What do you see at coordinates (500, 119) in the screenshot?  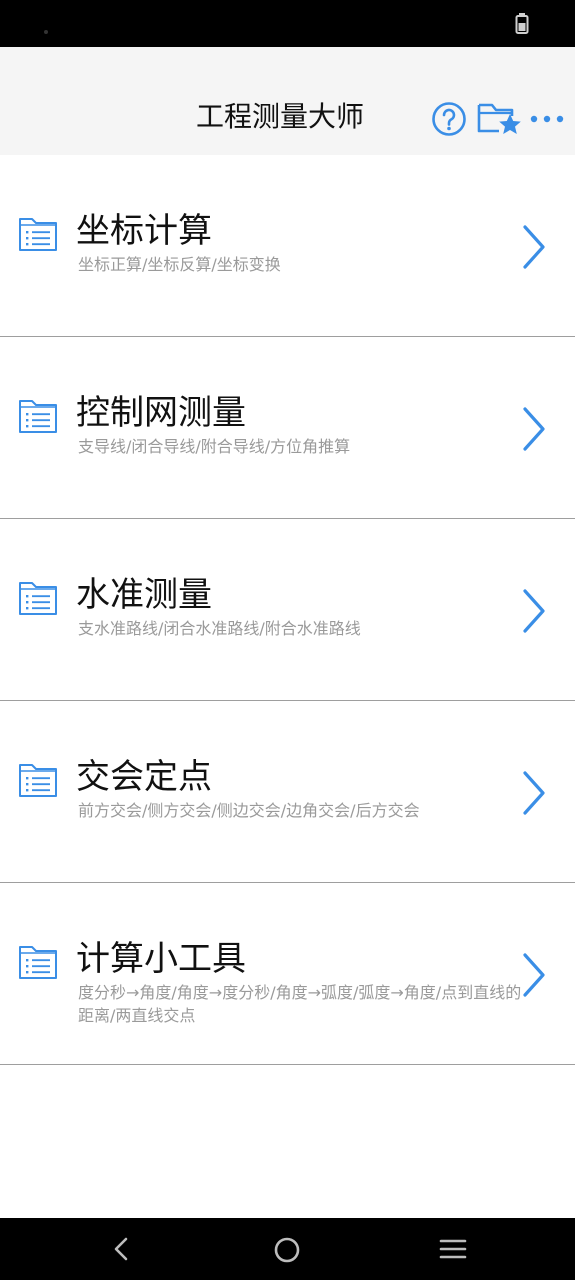 I see `folder-star-icon` at bounding box center [500, 119].